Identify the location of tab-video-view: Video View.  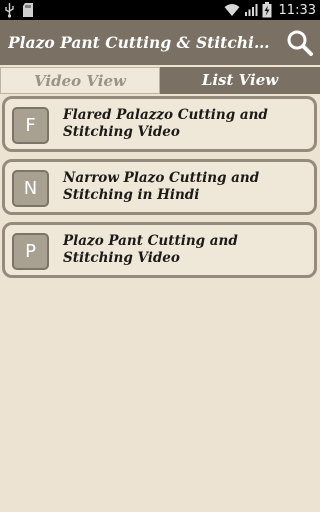
(80, 80).